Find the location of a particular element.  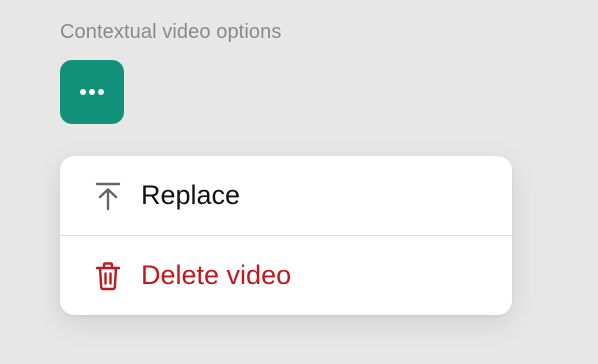

section-label: Contextual video options is located at coordinates (171, 32).